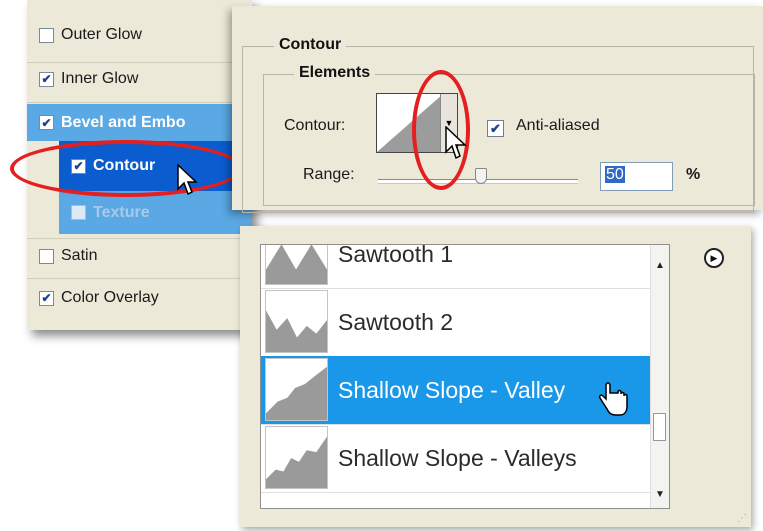 This screenshot has height=531, width=763. What do you see at coordinates (139, 256) in the screenshot?
I see `style-item-satin: Satin` at bounding box center [139, 256].